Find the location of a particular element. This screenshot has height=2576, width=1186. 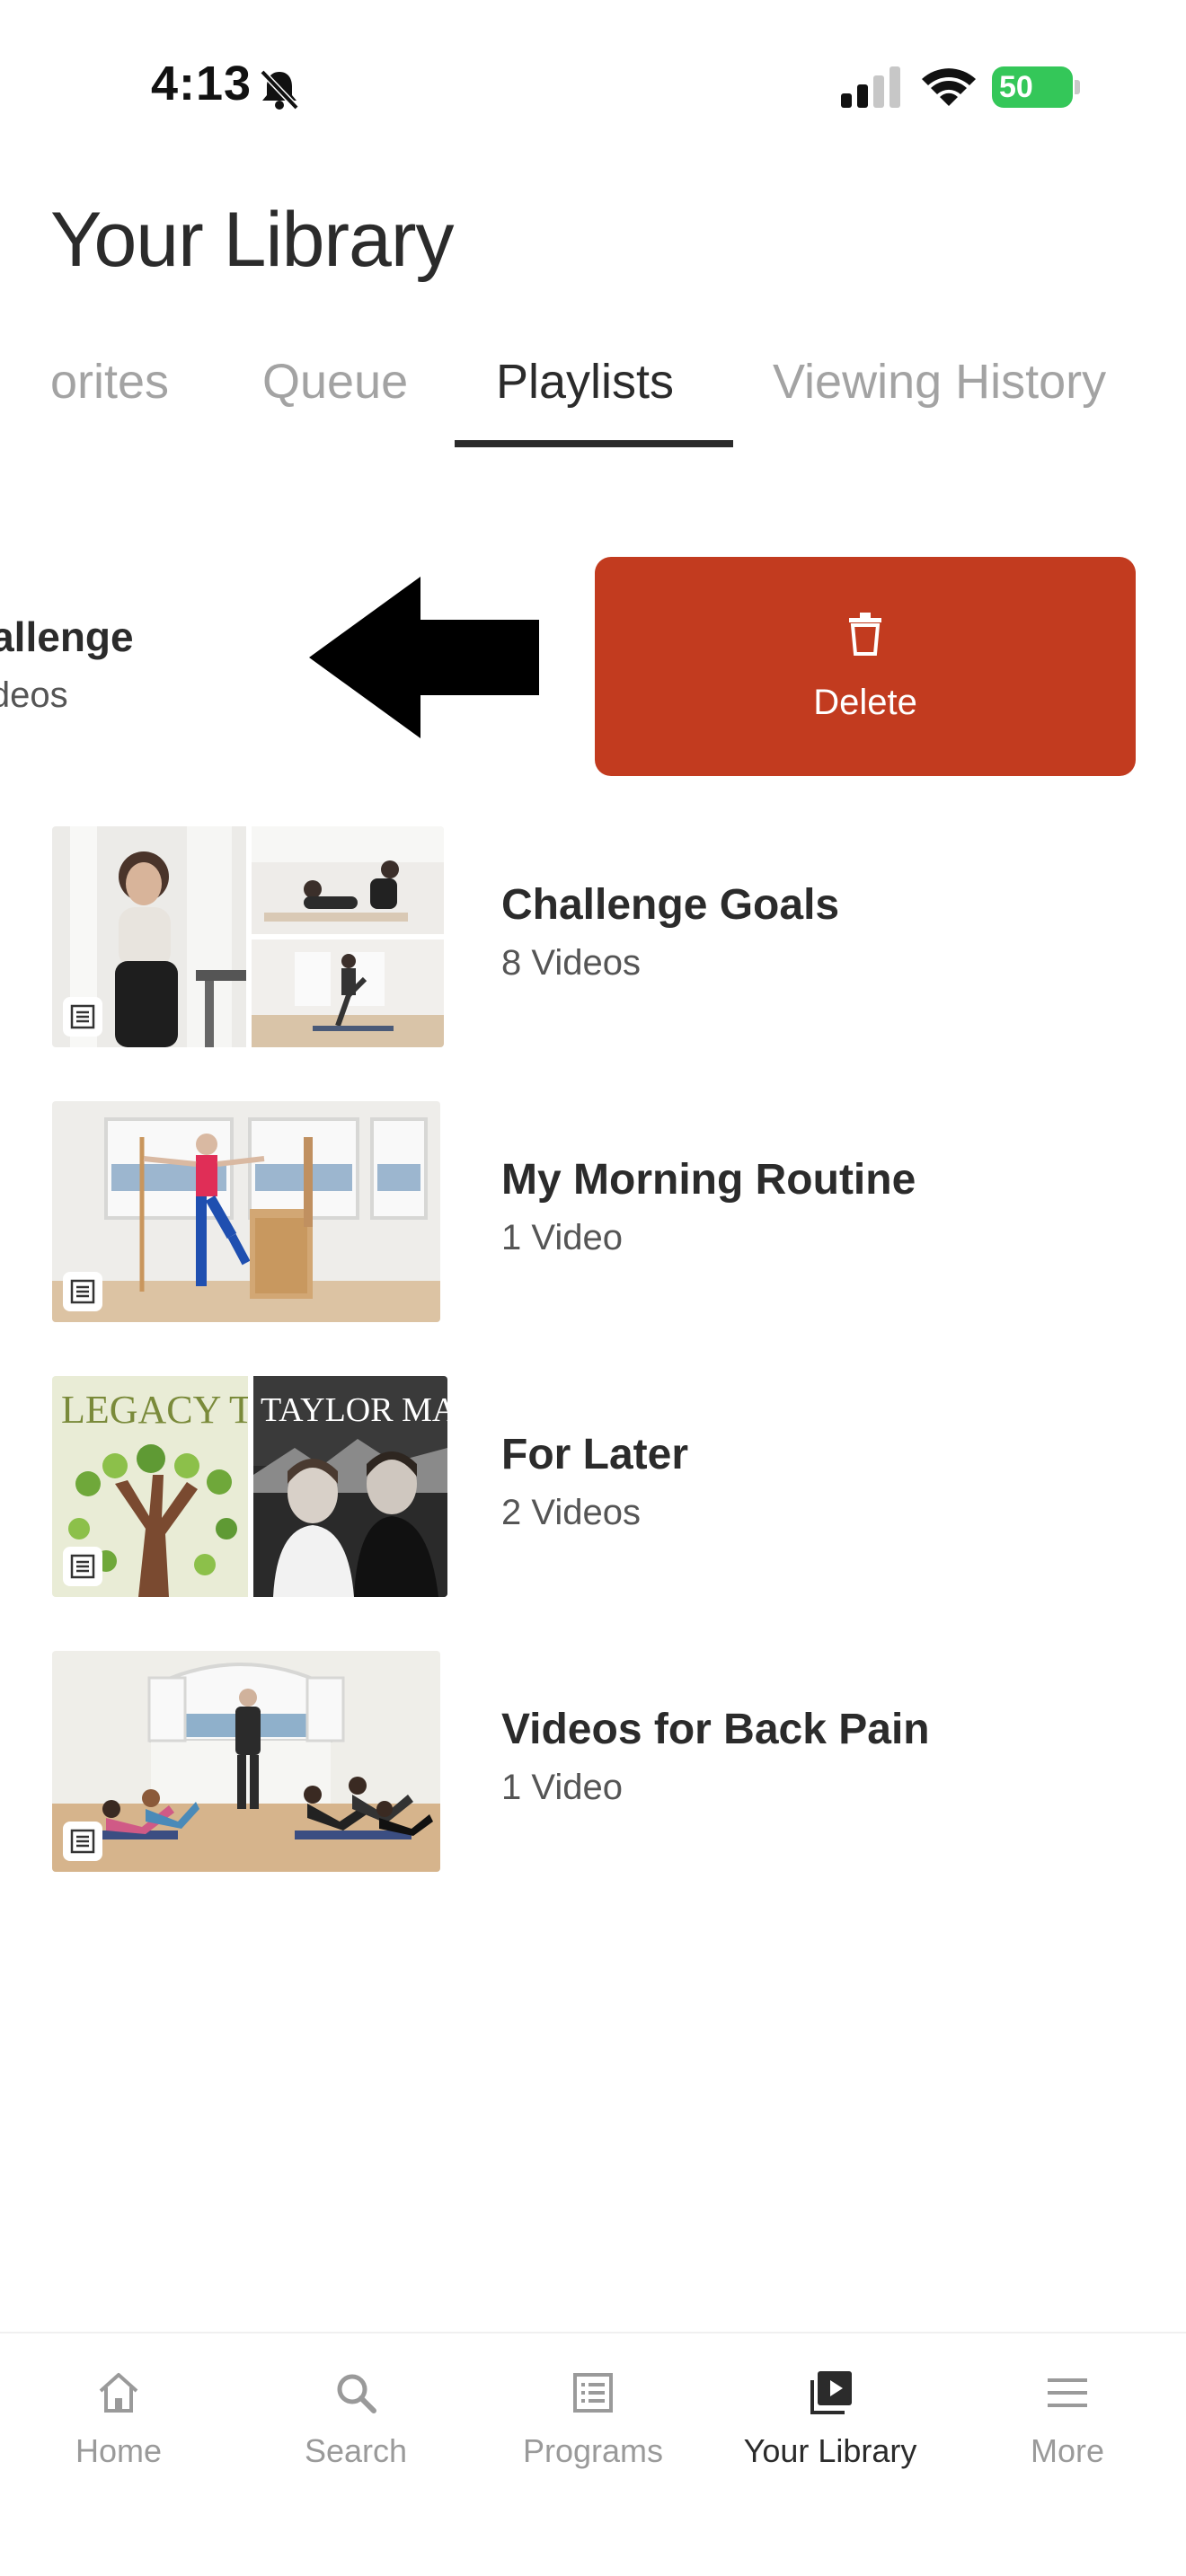

legacy-thumb-text: LEGACY T is located at coordinates (157, 1410).